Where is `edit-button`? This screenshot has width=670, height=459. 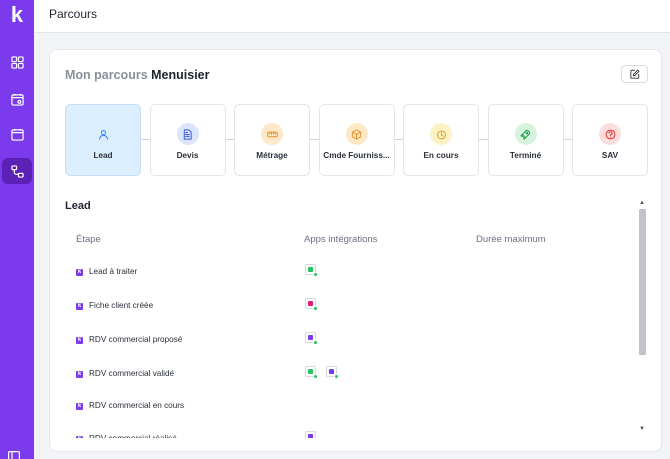
edit-button is located at coordinates (634, 74).